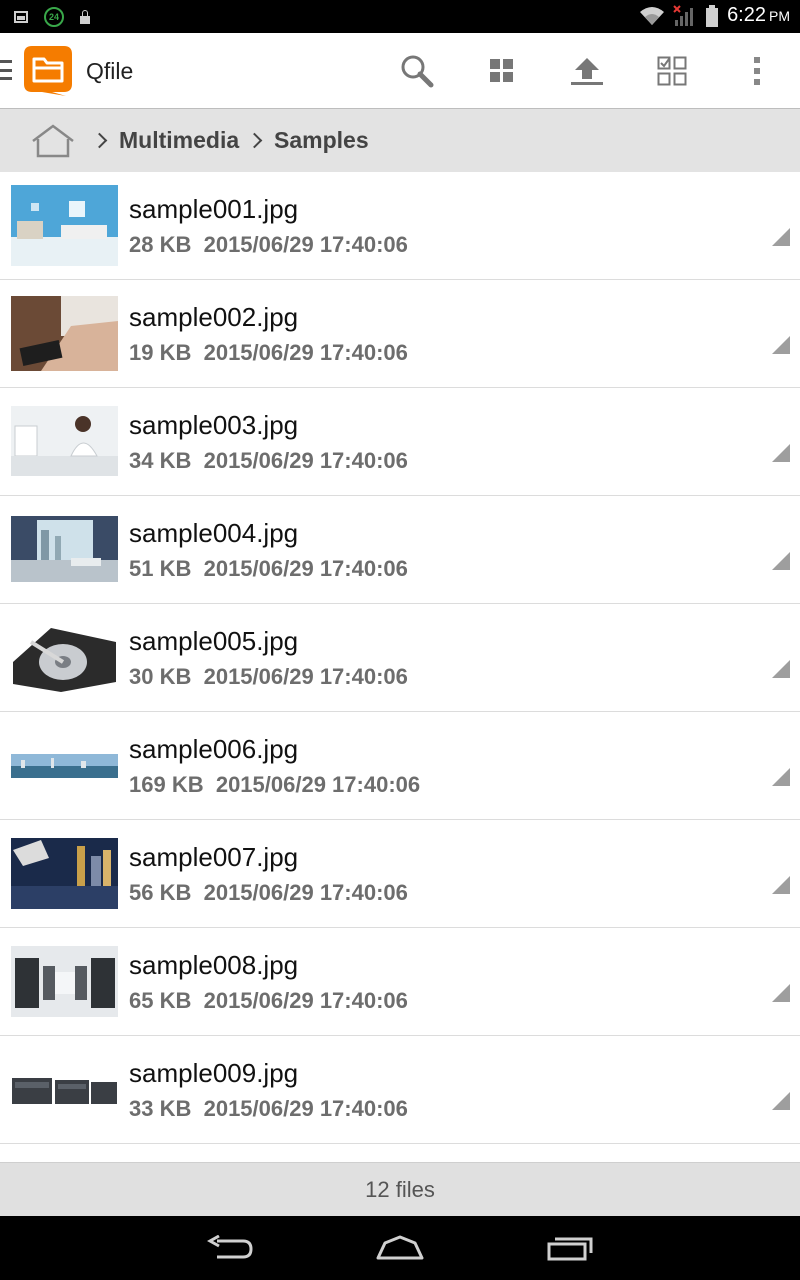 The height and width of the screenshot is (1280, 800). I want to click on file-count: 12 files, so click(400, 1189).